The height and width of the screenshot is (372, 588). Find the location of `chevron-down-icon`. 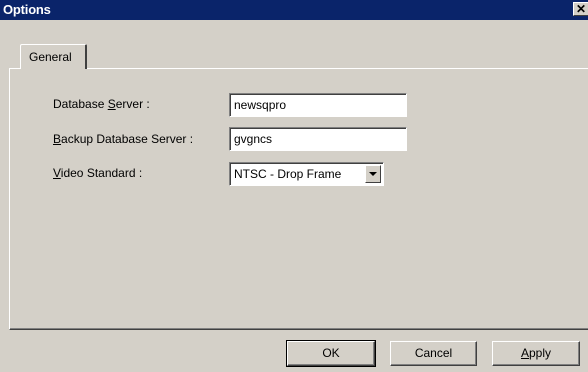

chevron-down-icon is located at coordinates (373, 174).